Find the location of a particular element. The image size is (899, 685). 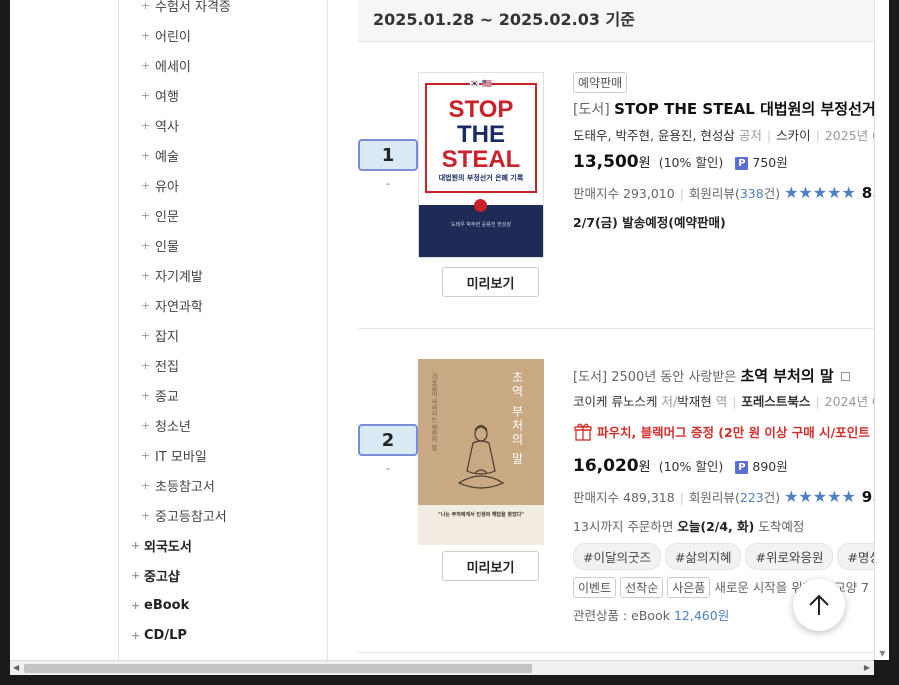

sidebar-item: + 종교 is located at coordinates (160, 395).